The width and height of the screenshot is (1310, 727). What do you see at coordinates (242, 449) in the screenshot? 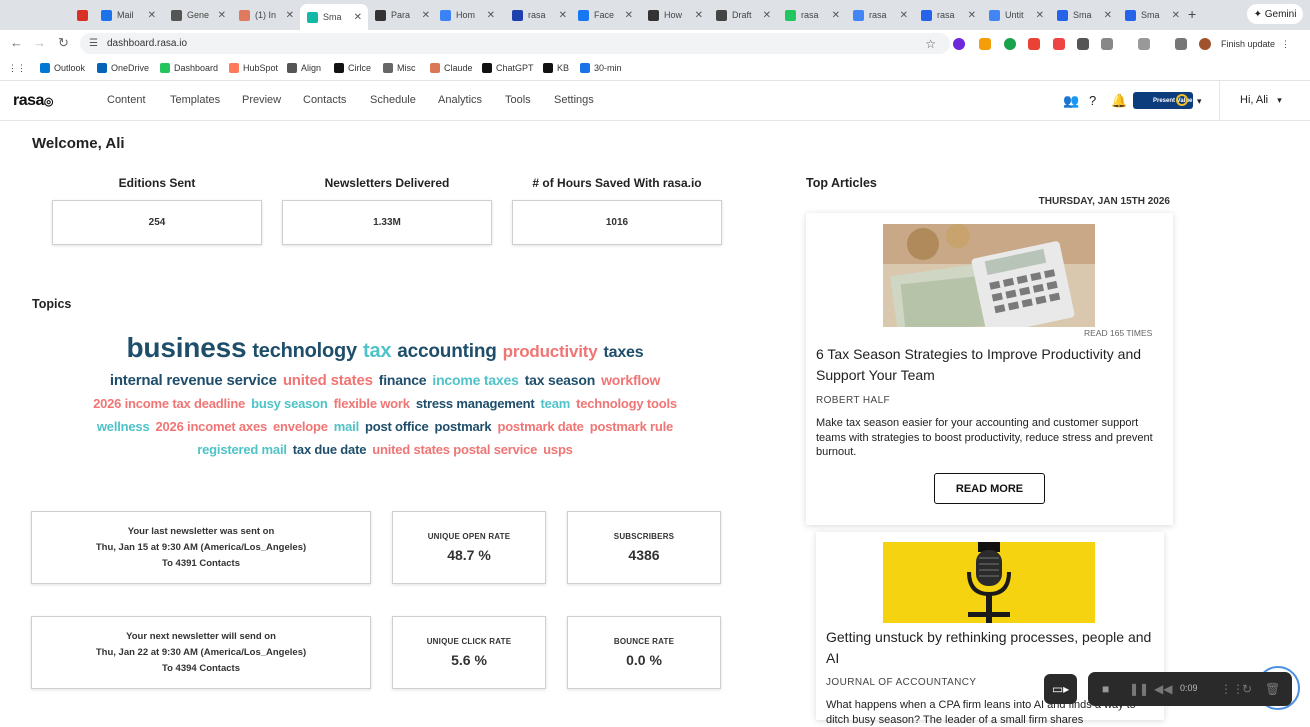
I see `topic-tag: registered mail` at bounding box center [242, 449].